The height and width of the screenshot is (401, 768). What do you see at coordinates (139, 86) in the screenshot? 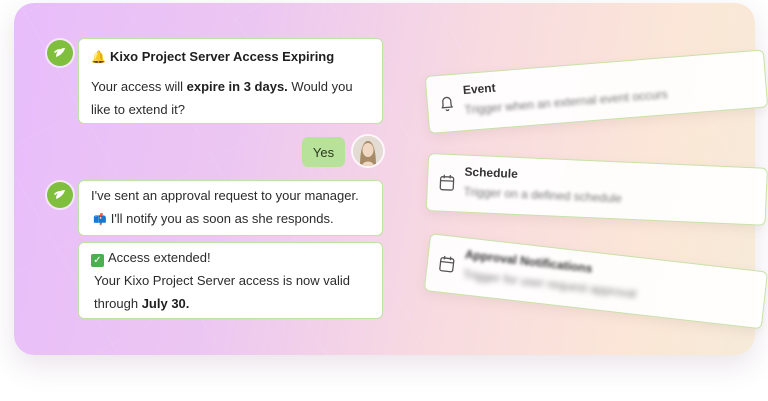
I see `message-text: Your access will` at bounding box center [139, 86].